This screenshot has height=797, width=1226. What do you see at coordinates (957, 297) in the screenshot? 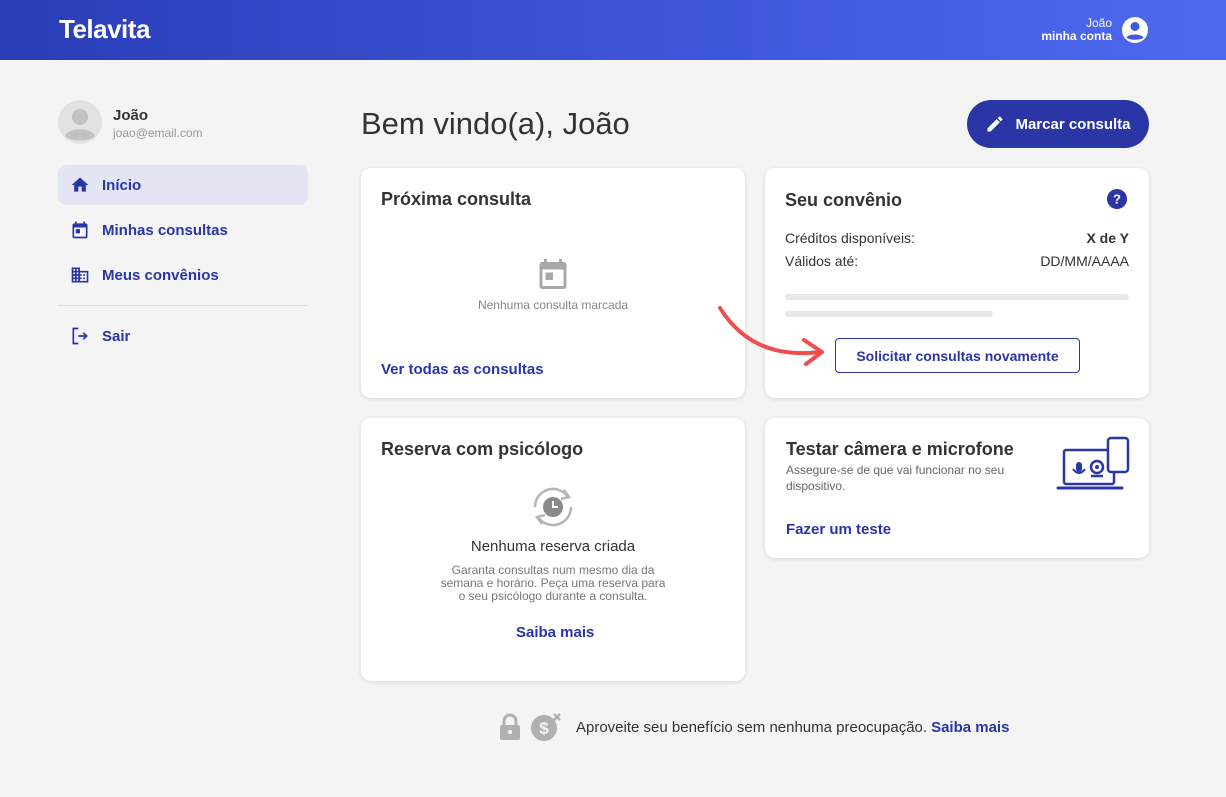
I see `skeleton-line` at bounding box center [957, 297].